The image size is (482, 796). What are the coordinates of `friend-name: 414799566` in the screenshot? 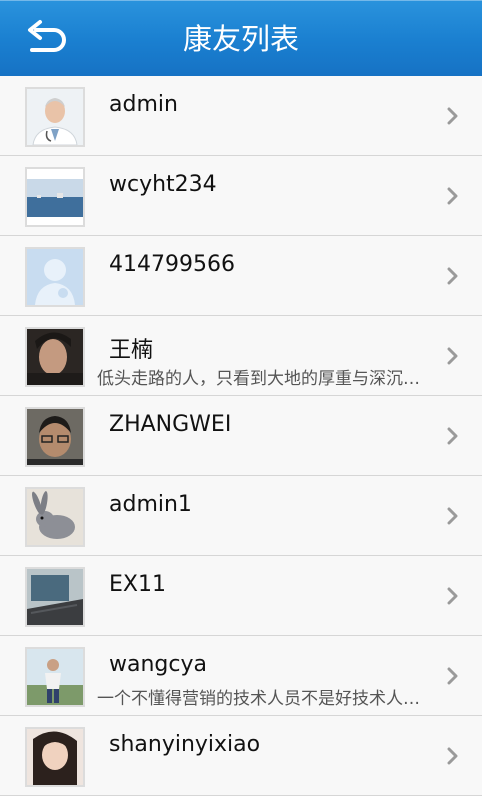 It's located at (172, 264).